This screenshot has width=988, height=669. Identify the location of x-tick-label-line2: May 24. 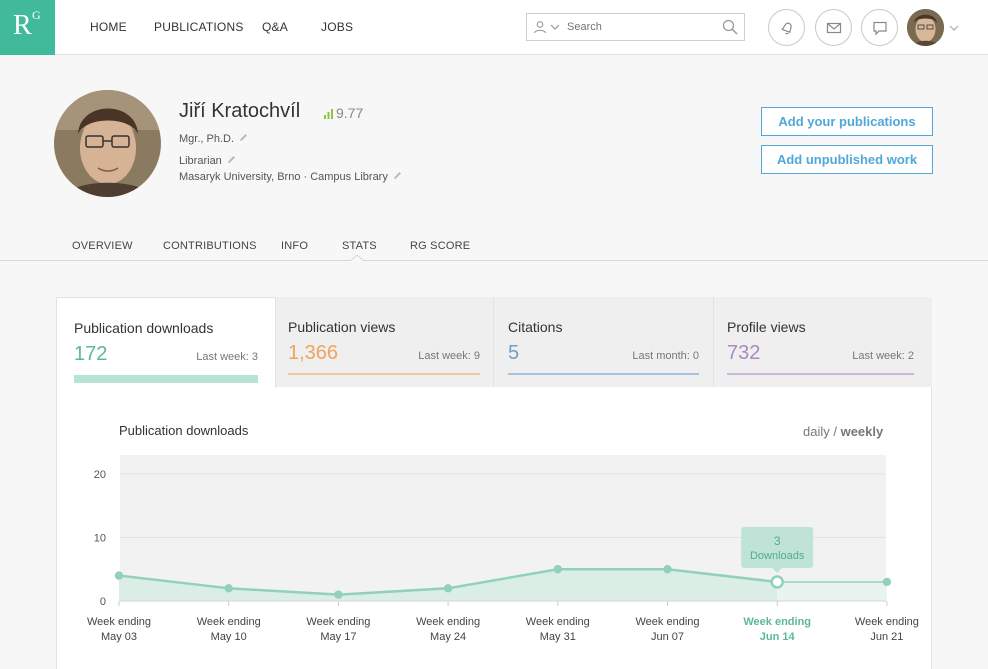
(448, 637).